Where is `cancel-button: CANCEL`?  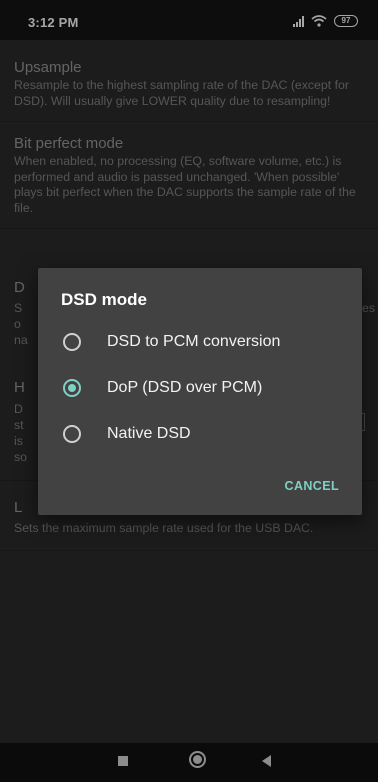
cancel-button: CANCEL is located at coordinates (312, 486).